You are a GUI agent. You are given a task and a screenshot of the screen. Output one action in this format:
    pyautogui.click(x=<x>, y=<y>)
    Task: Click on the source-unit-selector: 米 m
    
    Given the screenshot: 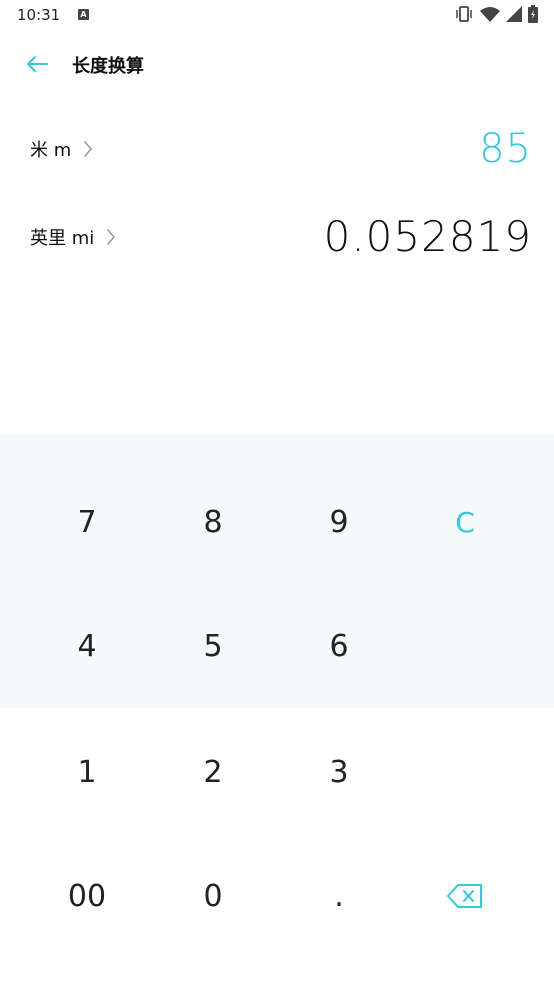 What is the action you would take?
    pyautogui.click(x=61, y=149)
    